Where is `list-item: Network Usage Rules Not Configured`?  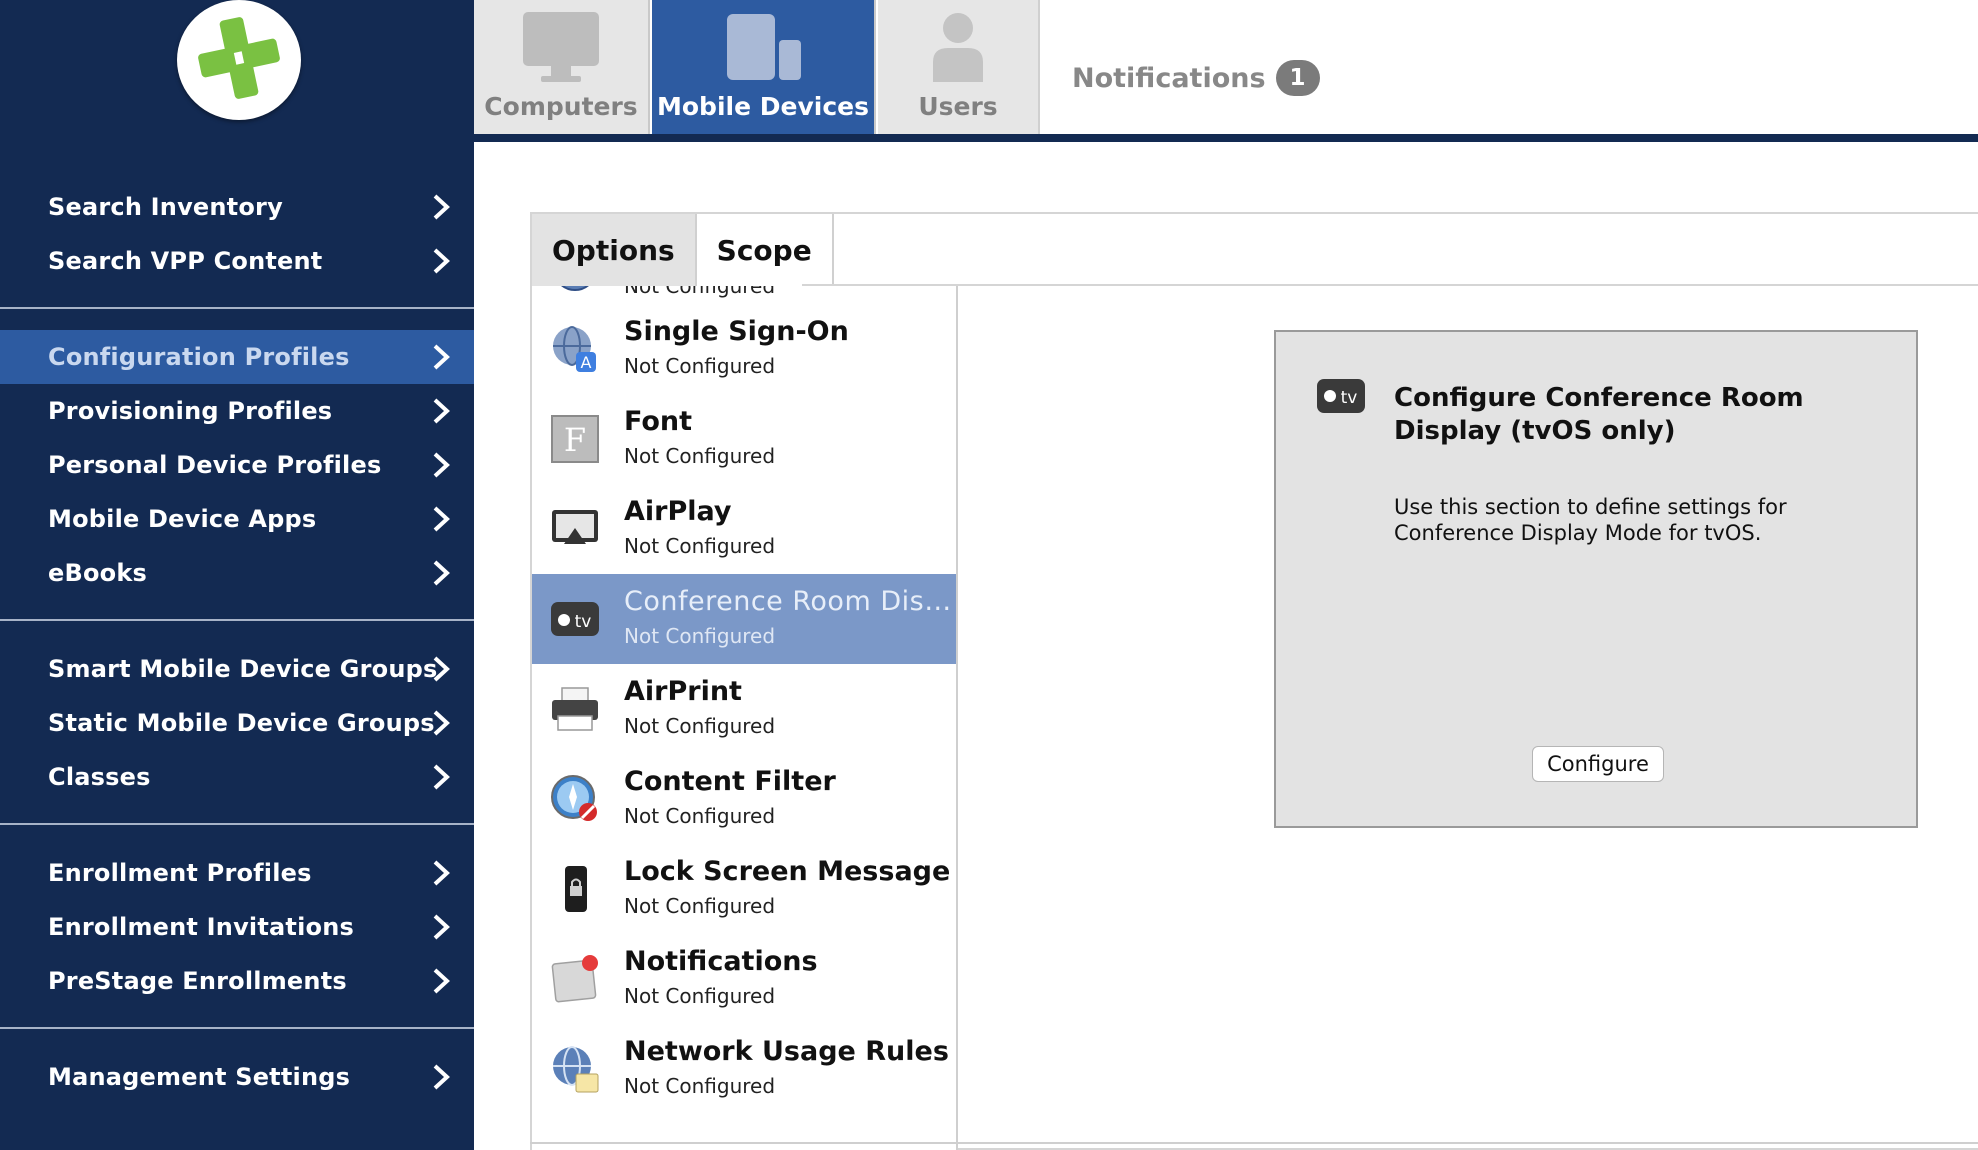
list-item: Network Usage Rules Not Configured is located at coordinates (744, 1069).